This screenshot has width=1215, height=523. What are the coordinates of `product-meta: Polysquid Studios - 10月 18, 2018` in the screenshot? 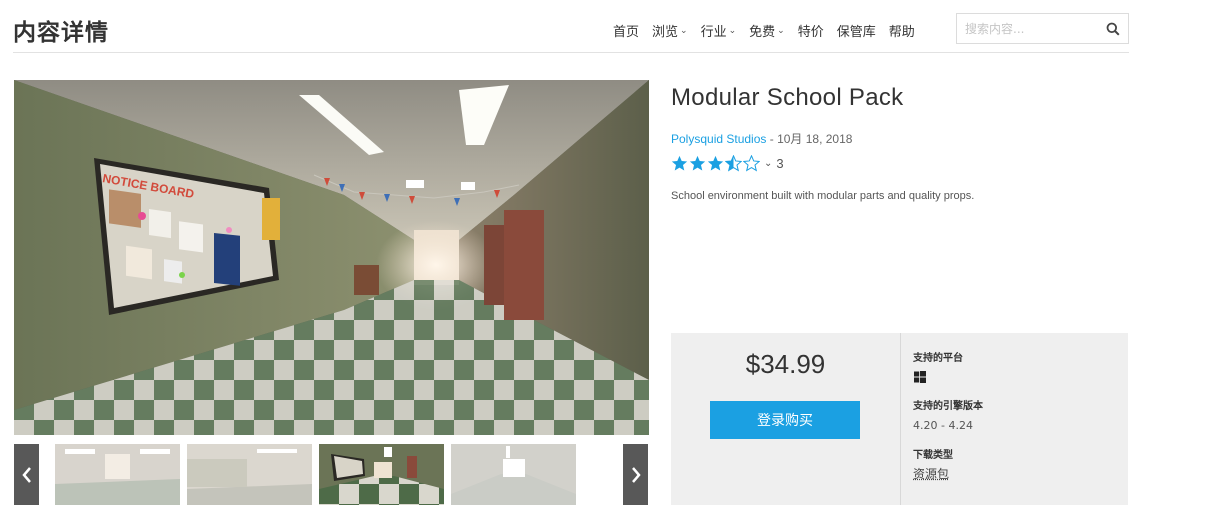 It's located at (761, 138).